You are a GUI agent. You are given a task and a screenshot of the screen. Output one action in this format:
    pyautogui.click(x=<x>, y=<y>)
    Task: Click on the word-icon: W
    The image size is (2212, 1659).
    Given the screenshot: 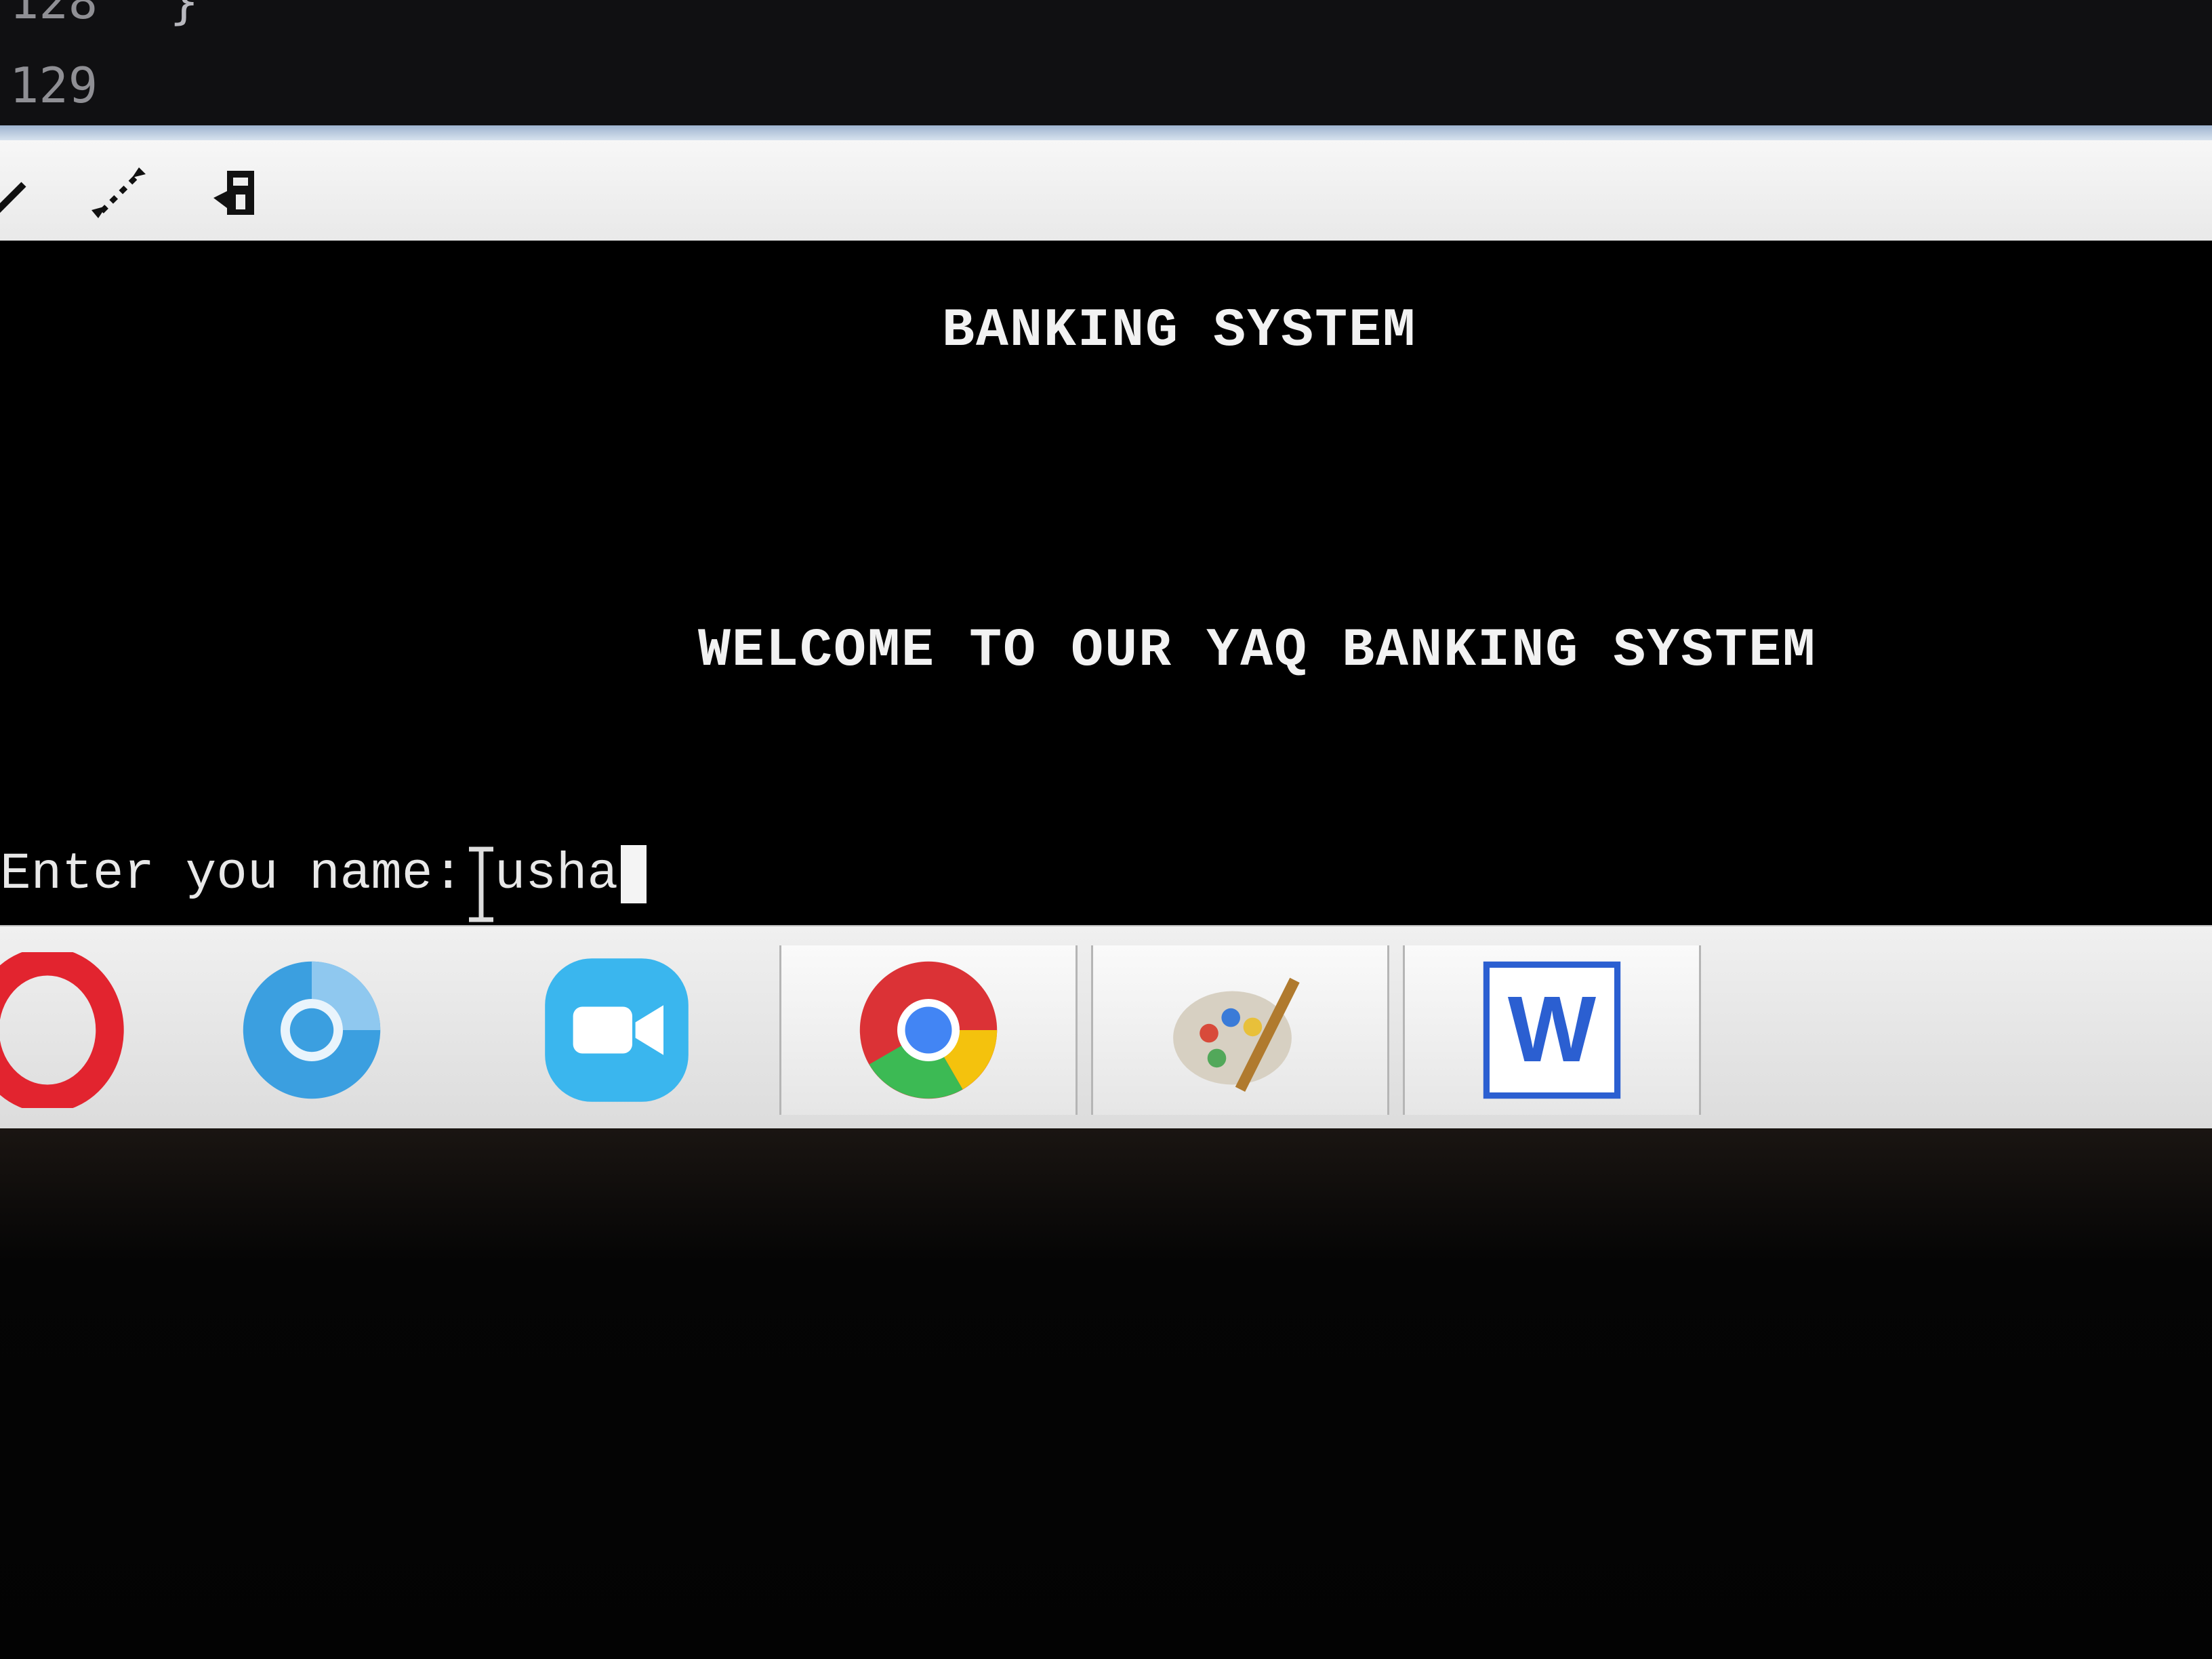 What is the action you would take?
    pyautogui.click(x=1552, y=1030)
    